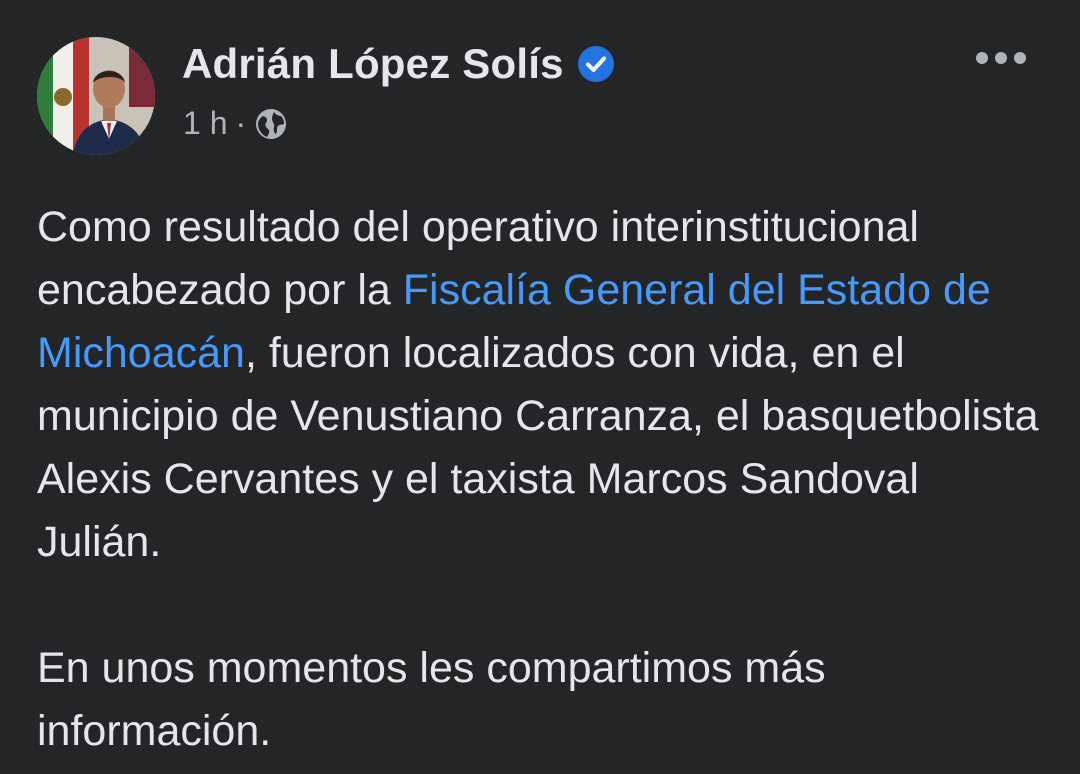  What do you see at coordinates (271, 124) in the screenshot?
I see `globe-icon` at bounding box center [271, 124].